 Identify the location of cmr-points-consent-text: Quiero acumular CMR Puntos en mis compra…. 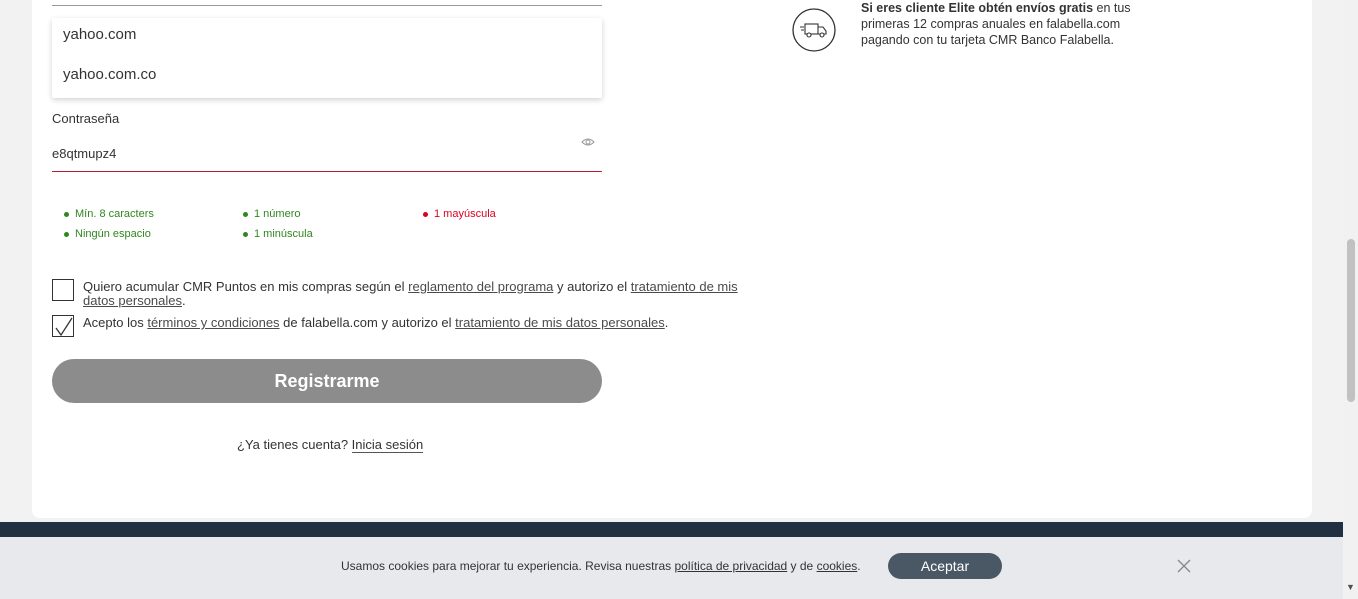
(413, 294).